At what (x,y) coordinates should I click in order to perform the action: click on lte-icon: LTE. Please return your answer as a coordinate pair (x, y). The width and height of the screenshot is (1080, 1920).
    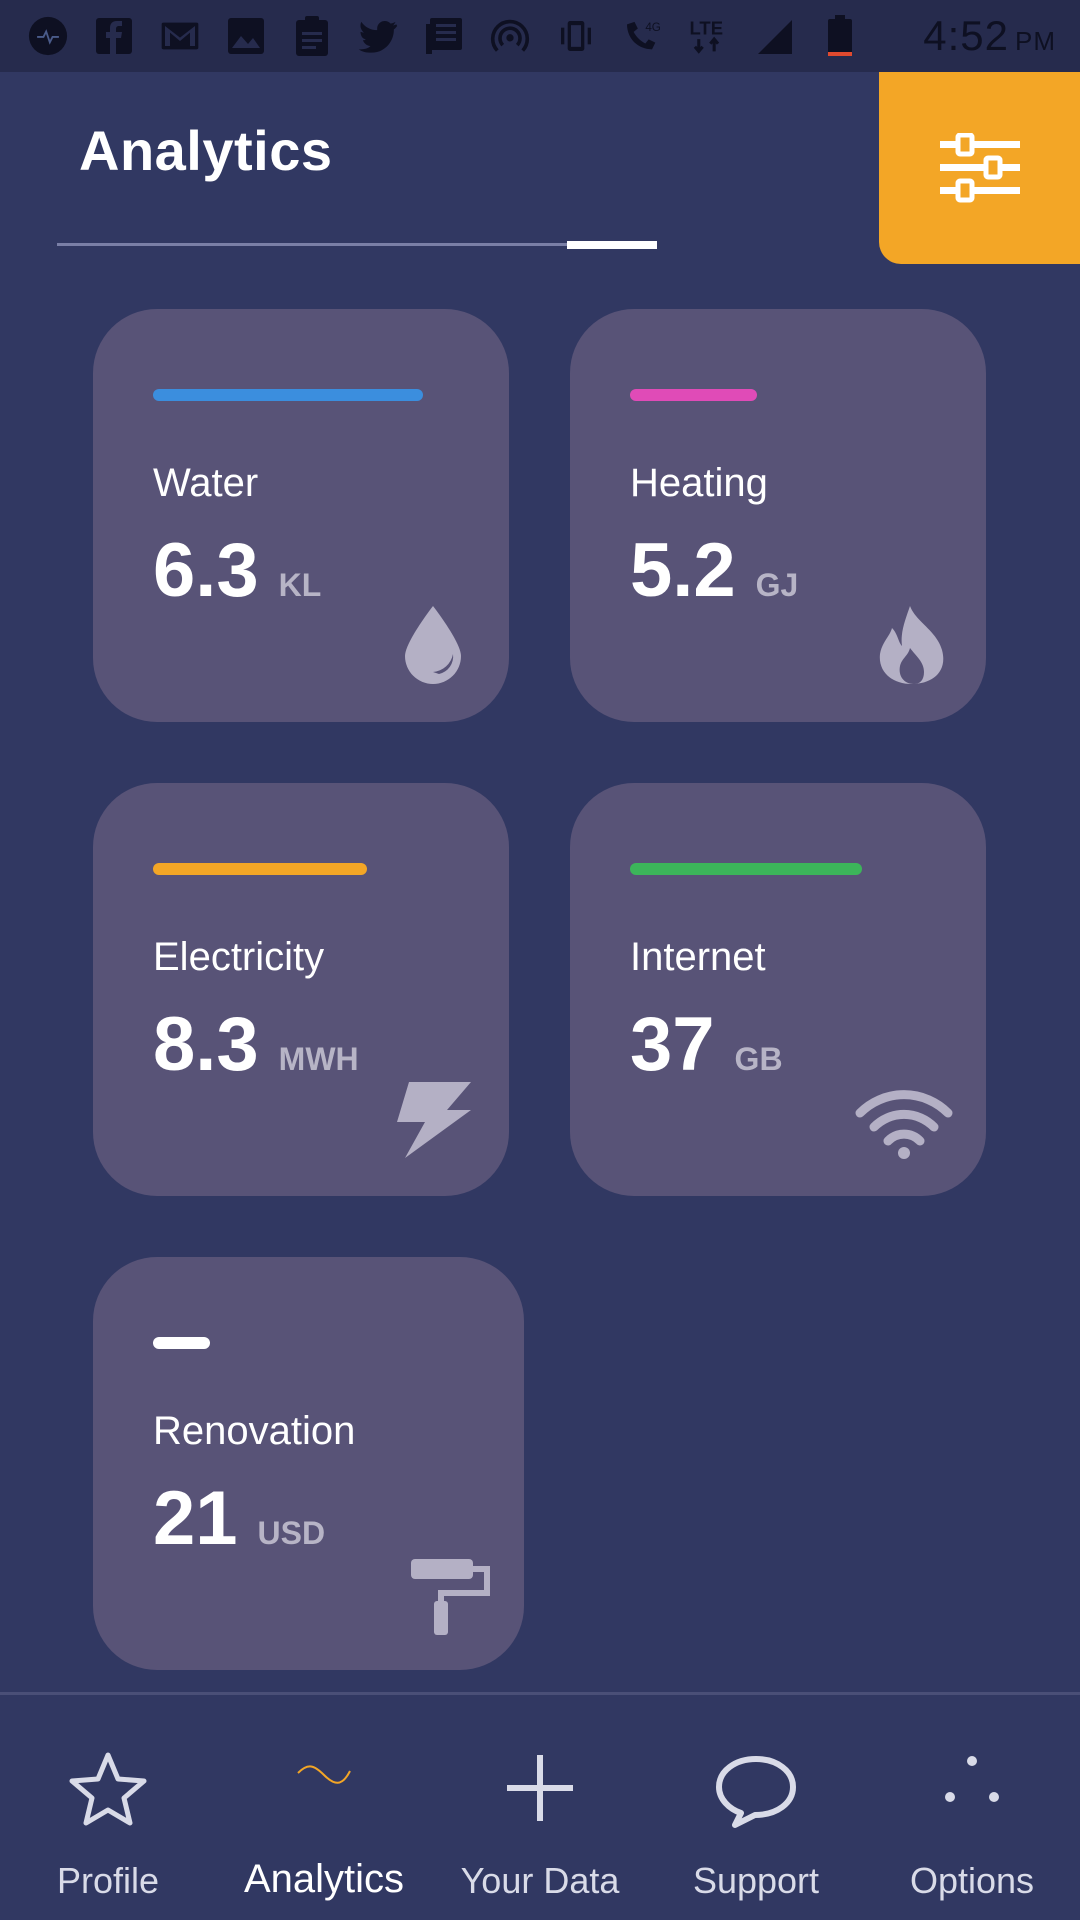
    Looking at the image, I should click on (708, 36).